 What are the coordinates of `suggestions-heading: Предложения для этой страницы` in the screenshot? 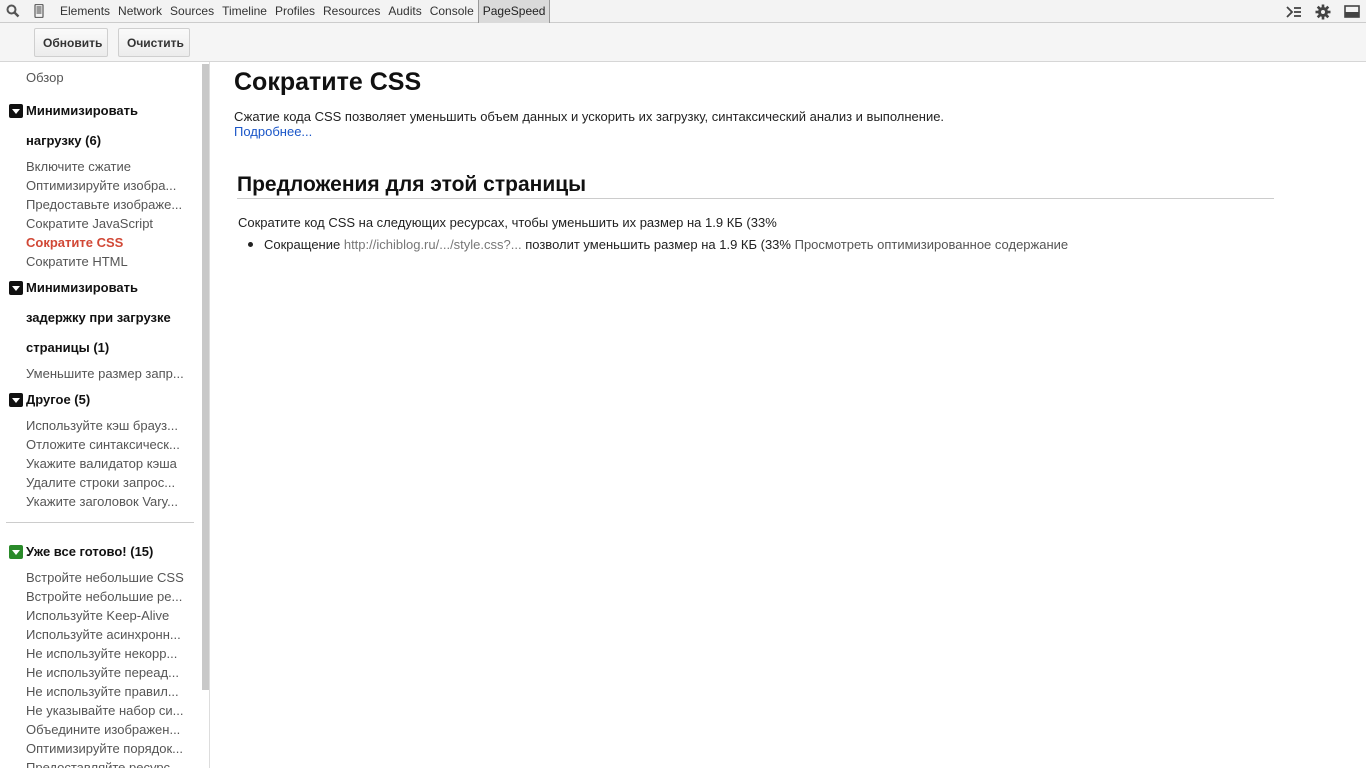 It's located at (412, 184).